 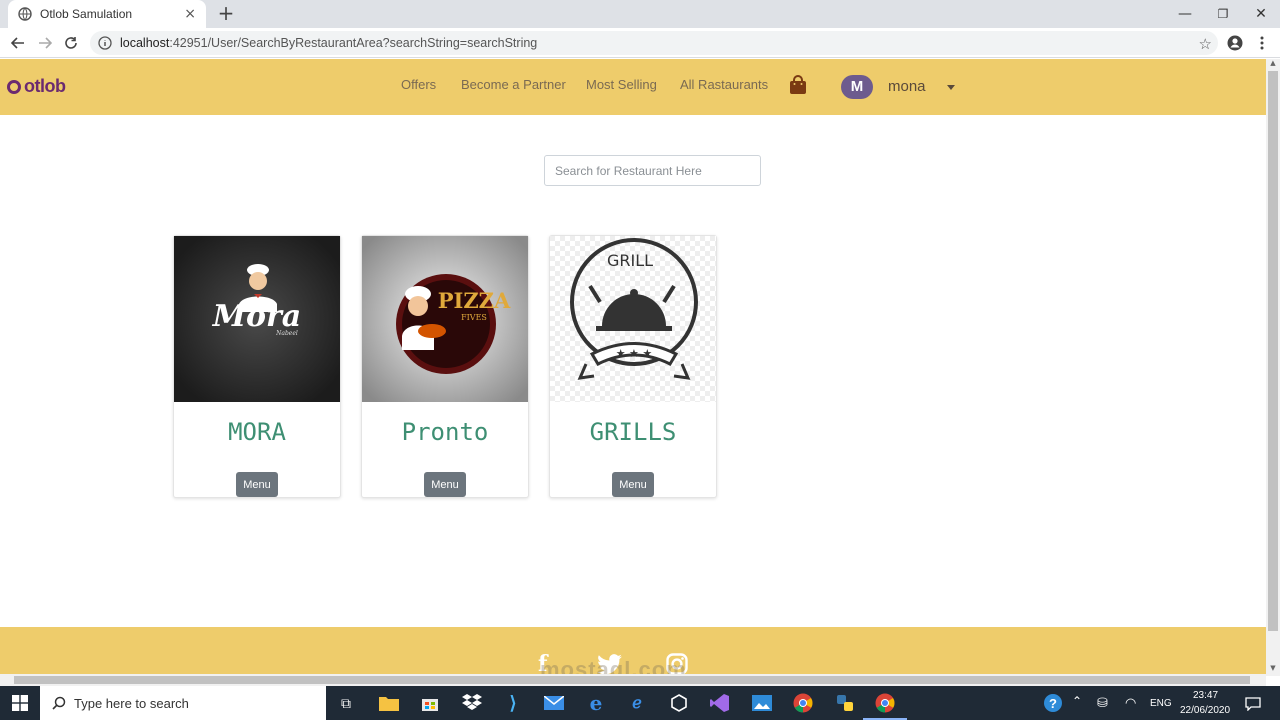 I want to click on svg-text: PIZZA, so click(x=474, y=300).